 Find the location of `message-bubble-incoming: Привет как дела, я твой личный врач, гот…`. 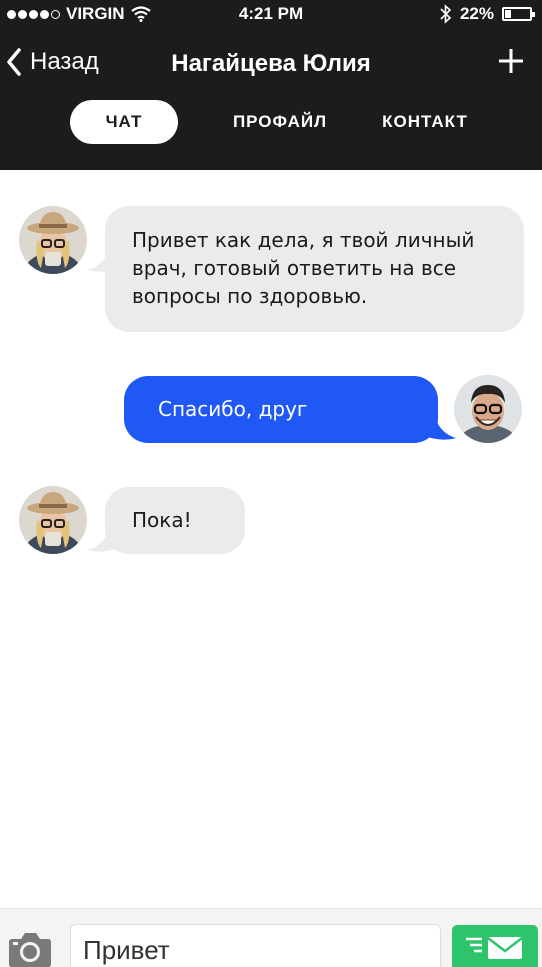

message-bubble-incoming: Привет как дела, я твой личный врач, гот… is located at coordinates (314, 269).